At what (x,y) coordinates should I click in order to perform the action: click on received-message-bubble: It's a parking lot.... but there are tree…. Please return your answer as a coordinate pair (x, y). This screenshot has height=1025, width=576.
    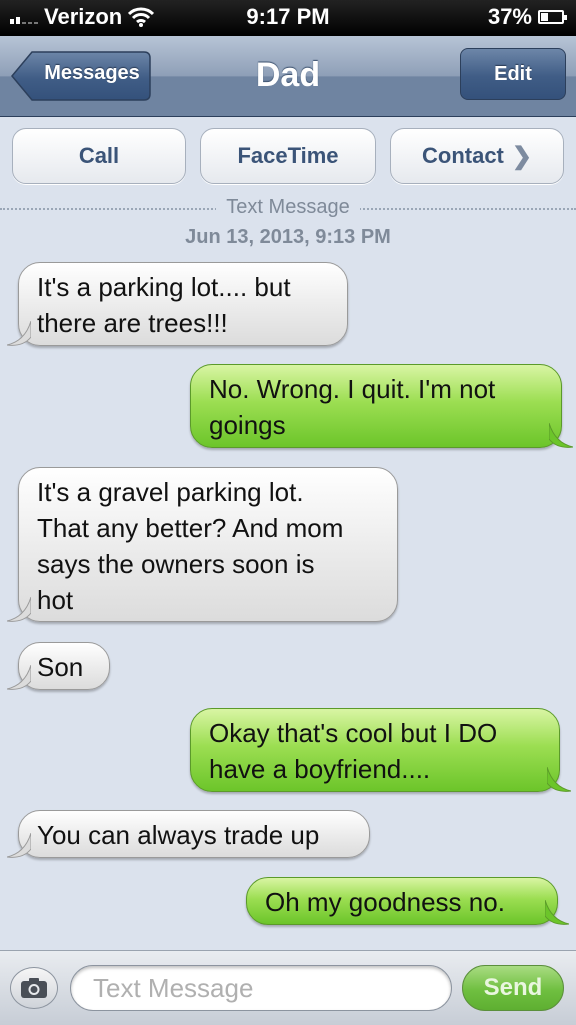
    Looking at the image, I should click on (177, 304).